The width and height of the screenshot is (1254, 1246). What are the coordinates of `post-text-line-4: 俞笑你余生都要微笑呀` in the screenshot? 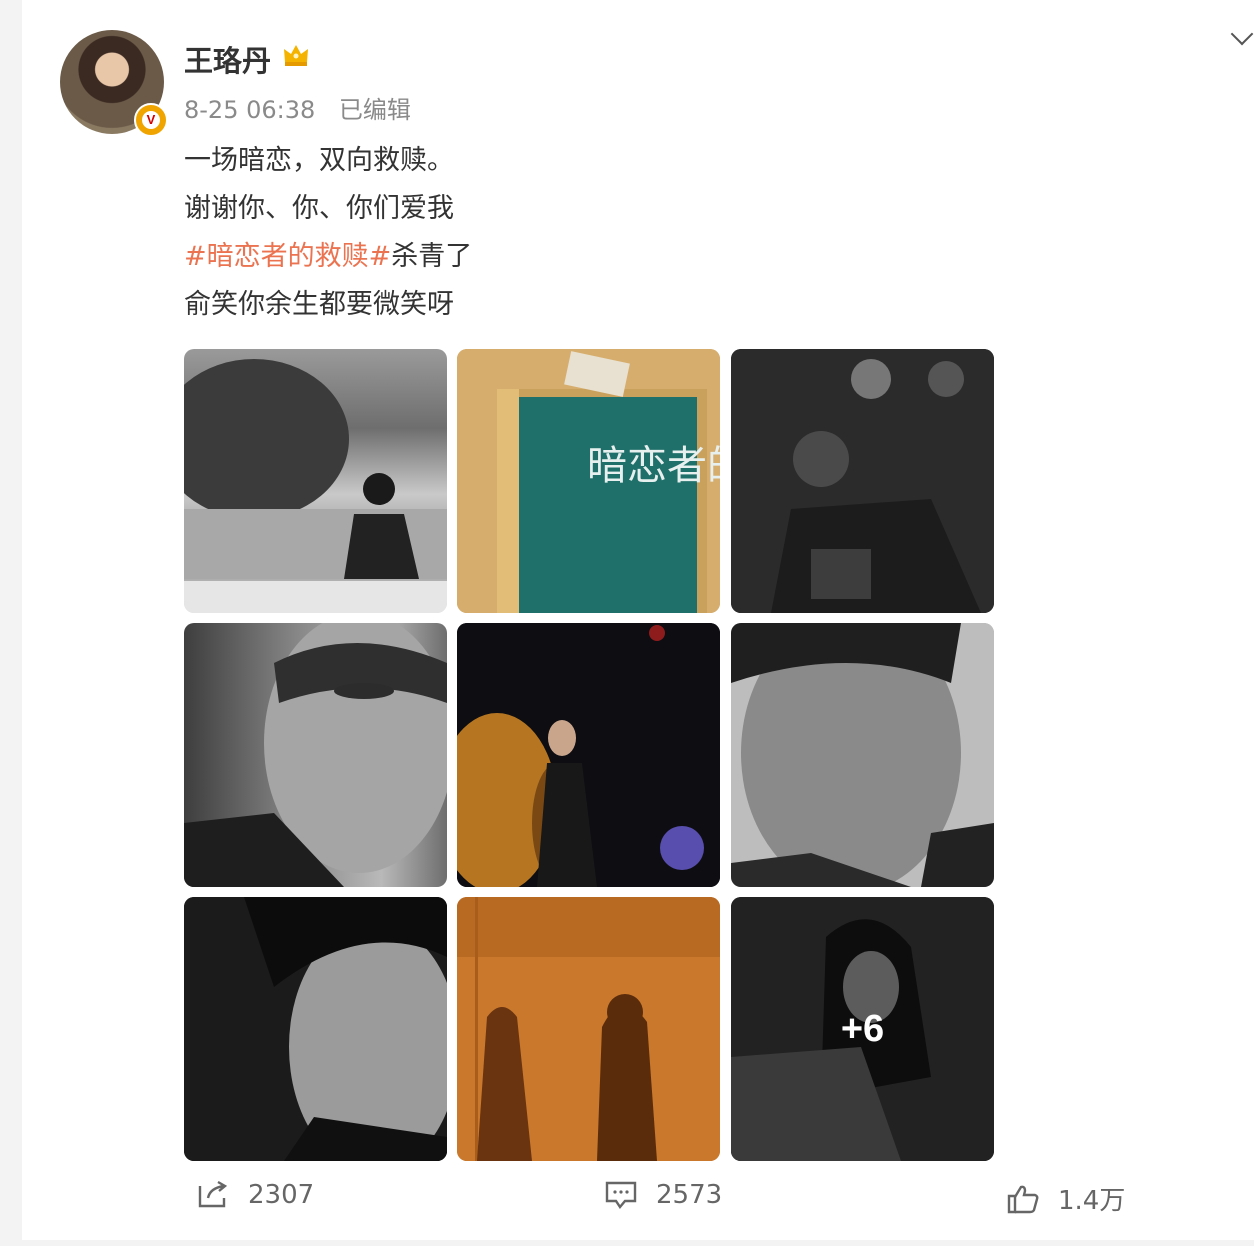 It's located at (319, 304).